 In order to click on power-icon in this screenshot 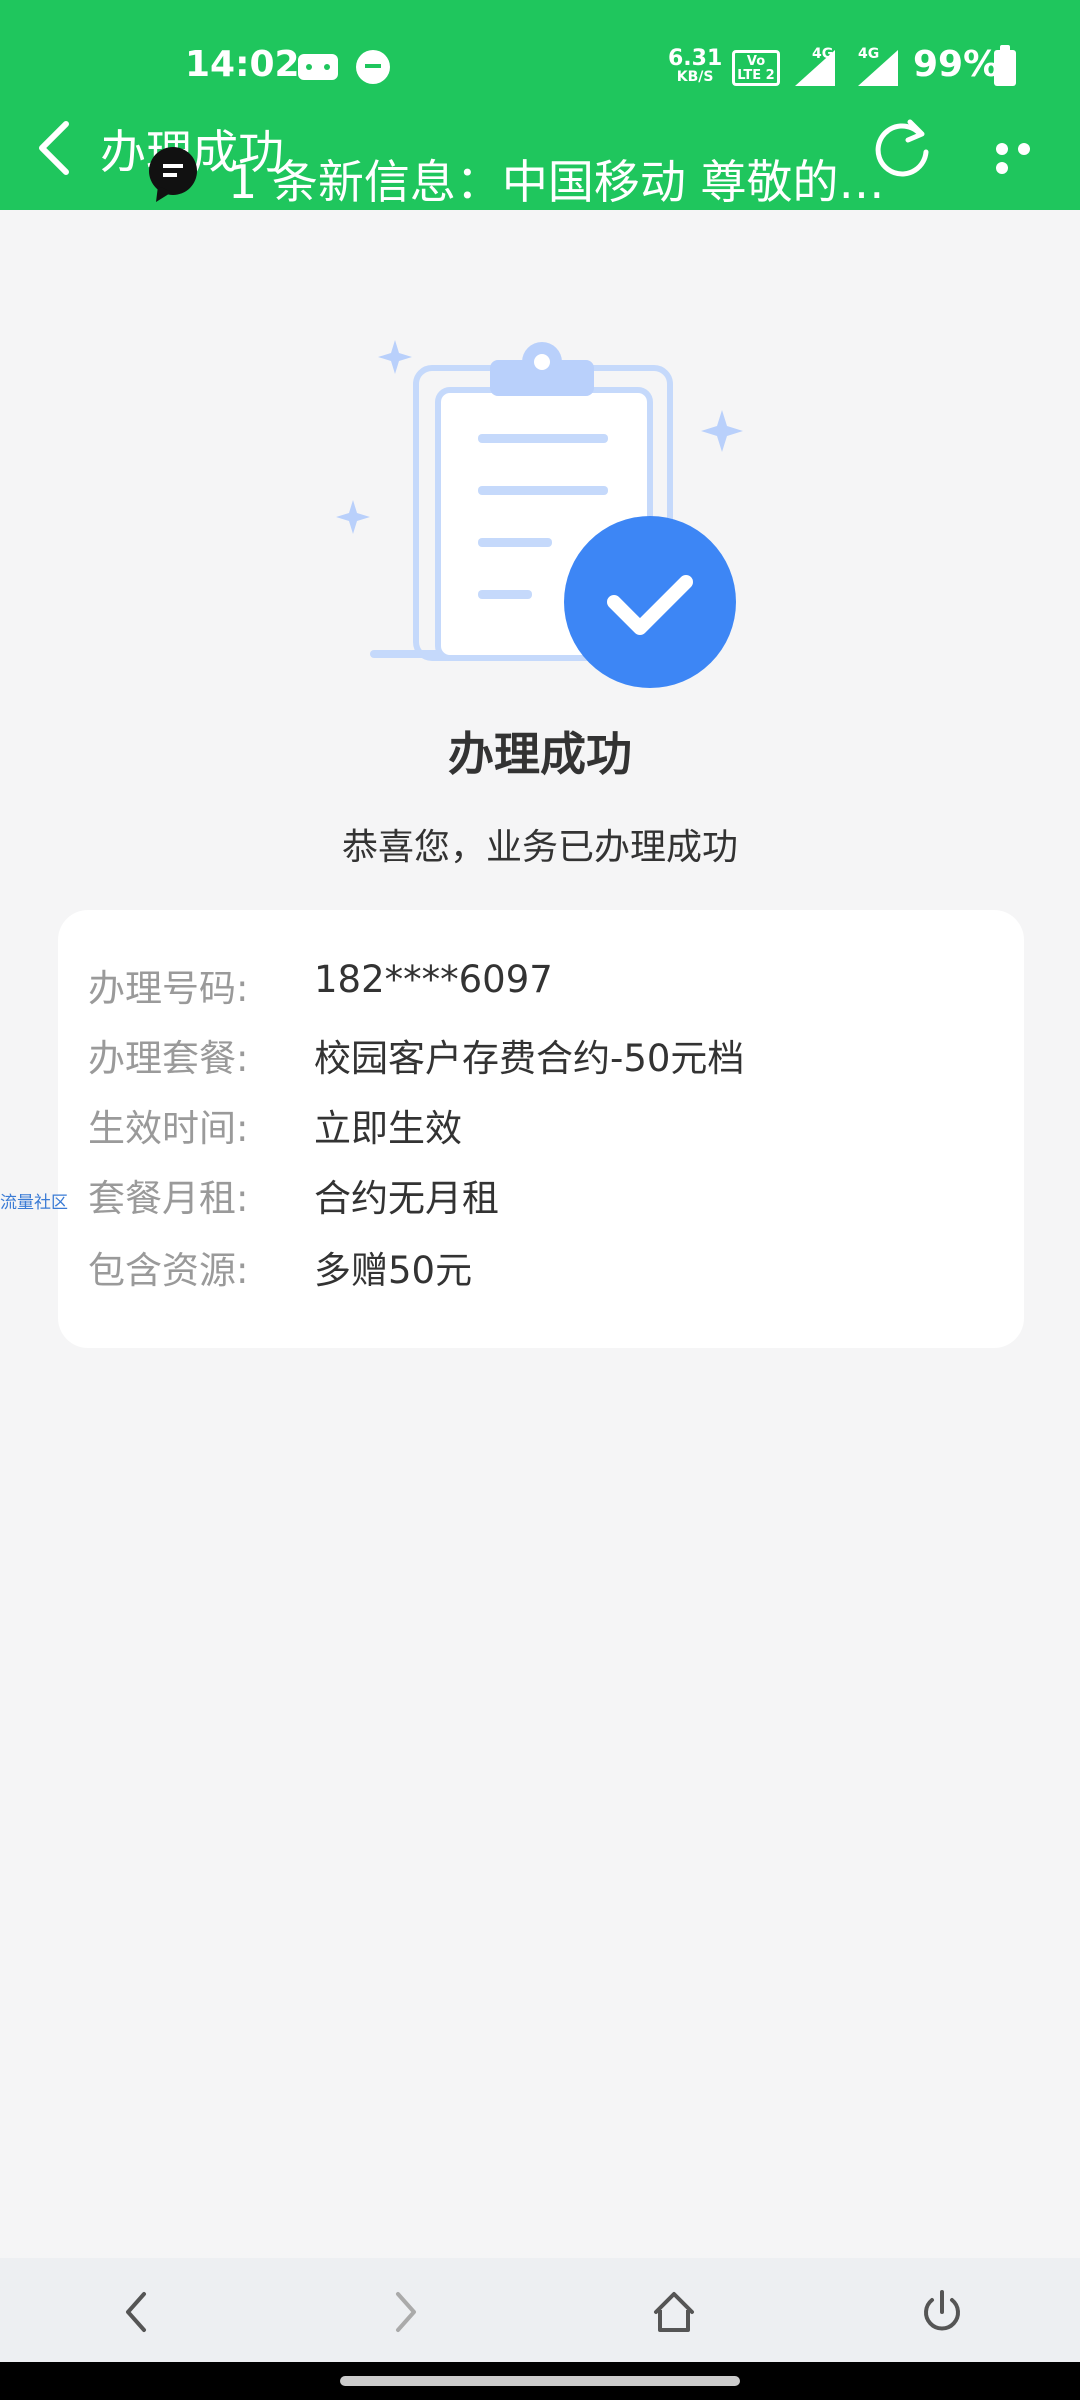, I will do `click(942, 2310)`.